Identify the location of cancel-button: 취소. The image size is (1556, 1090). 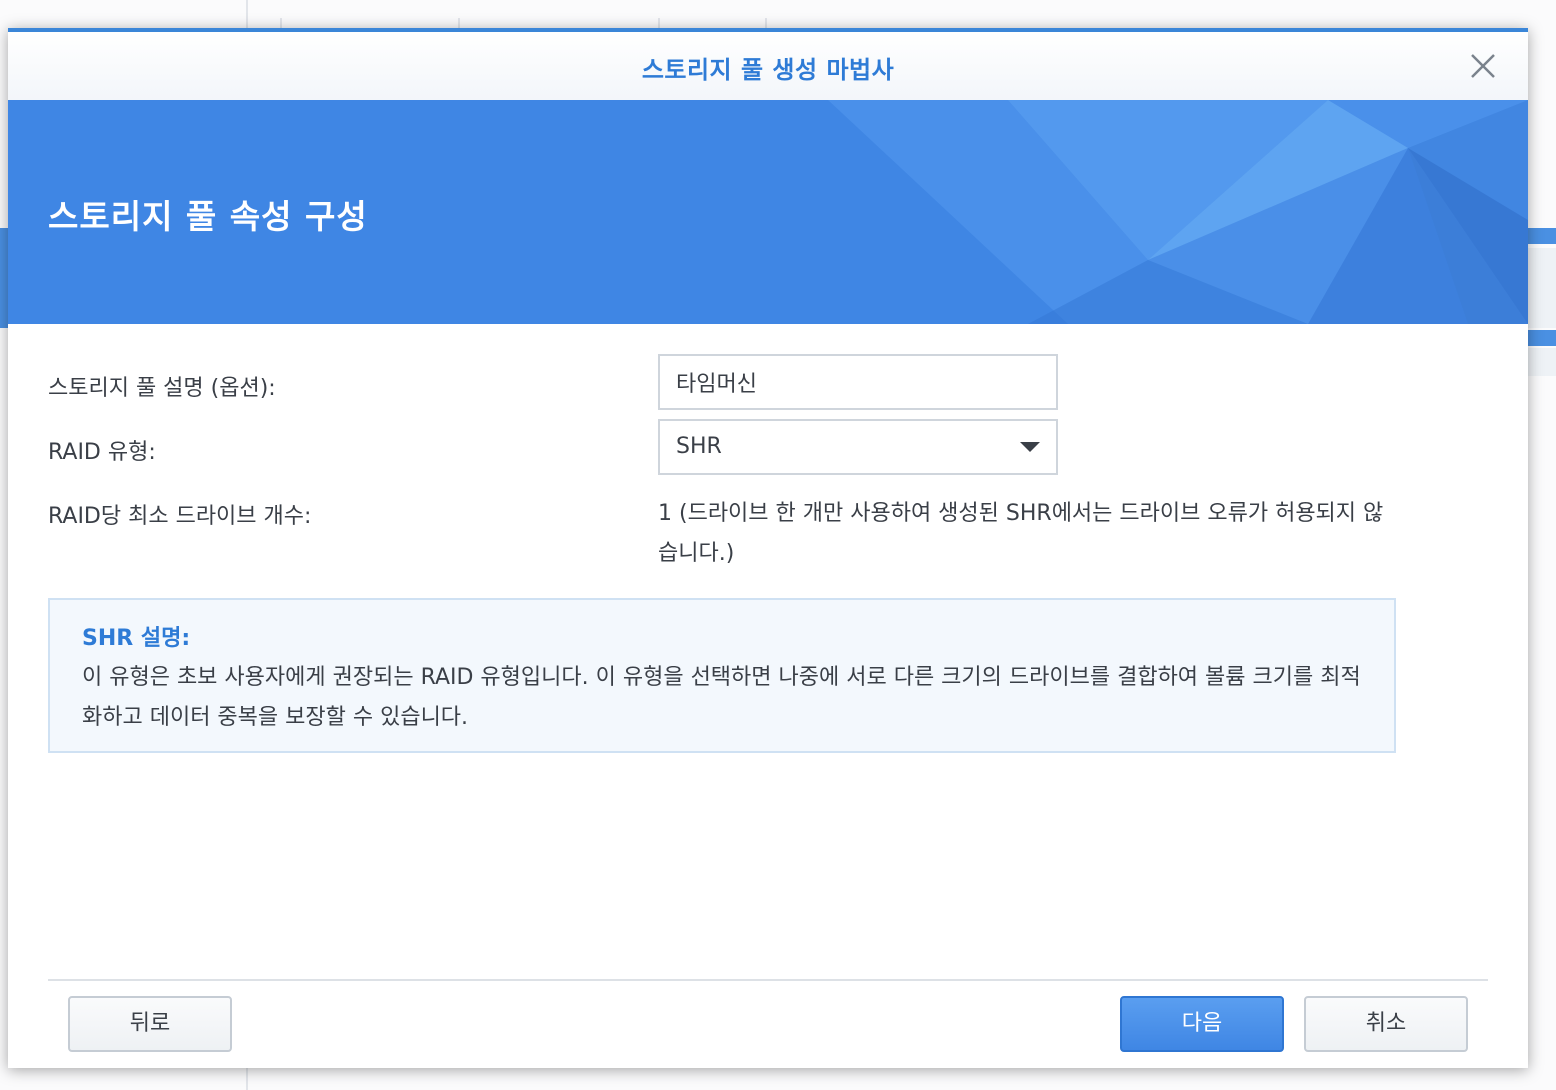
(1386, 1024).